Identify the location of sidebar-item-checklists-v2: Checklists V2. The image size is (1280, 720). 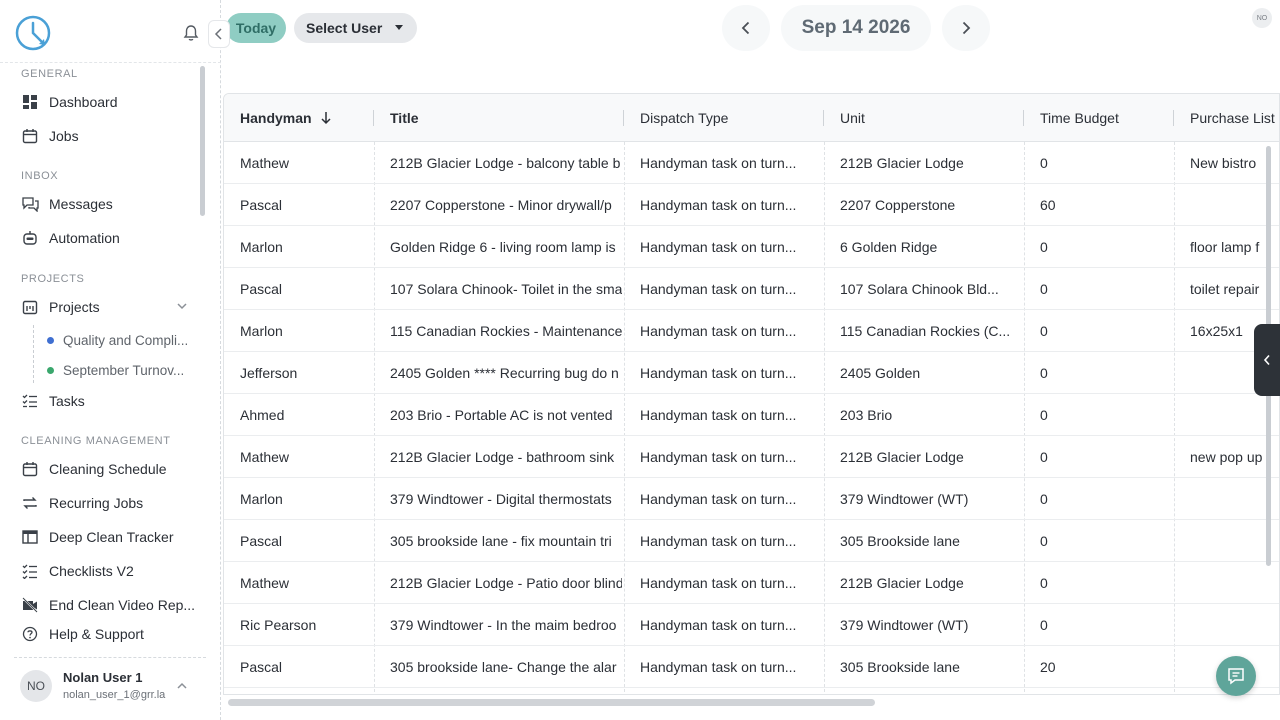
(77, 571).